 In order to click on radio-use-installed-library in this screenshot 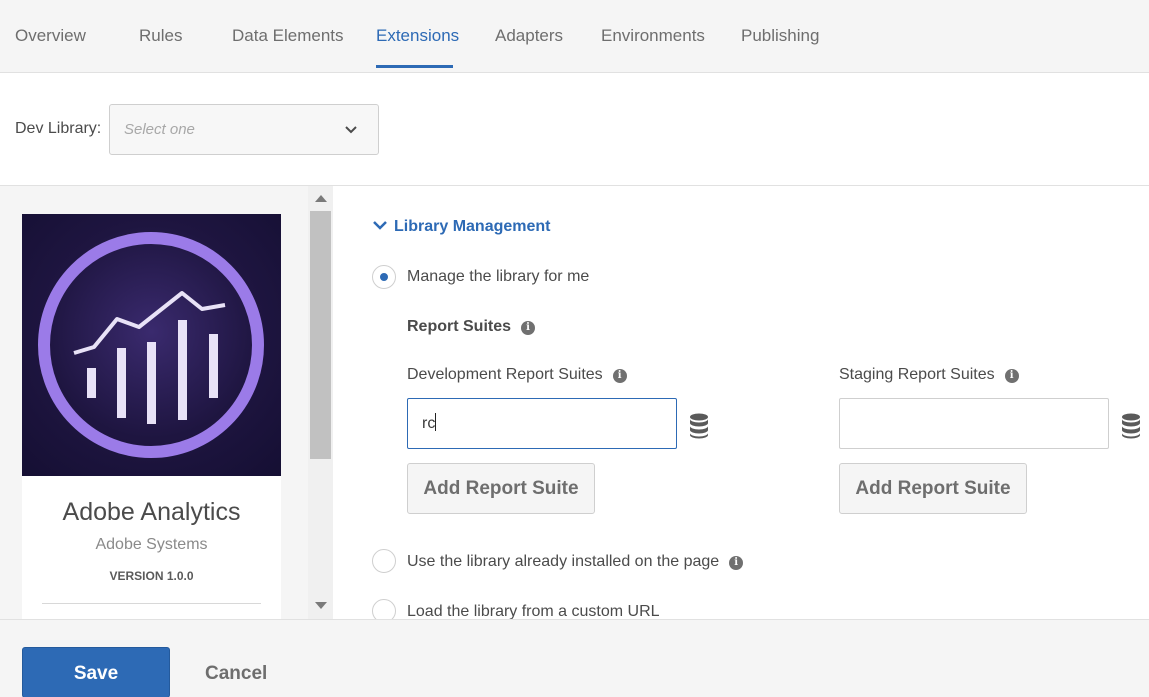, I will do `click(384, 561)`.